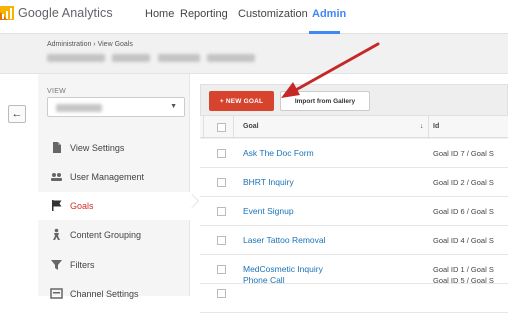 The width and height of the screenshot is (508, 313). What do you see at coordinates (79, 108) in the screenshot?
I see `redacted-selected-view` at bounding box center [79, 108].